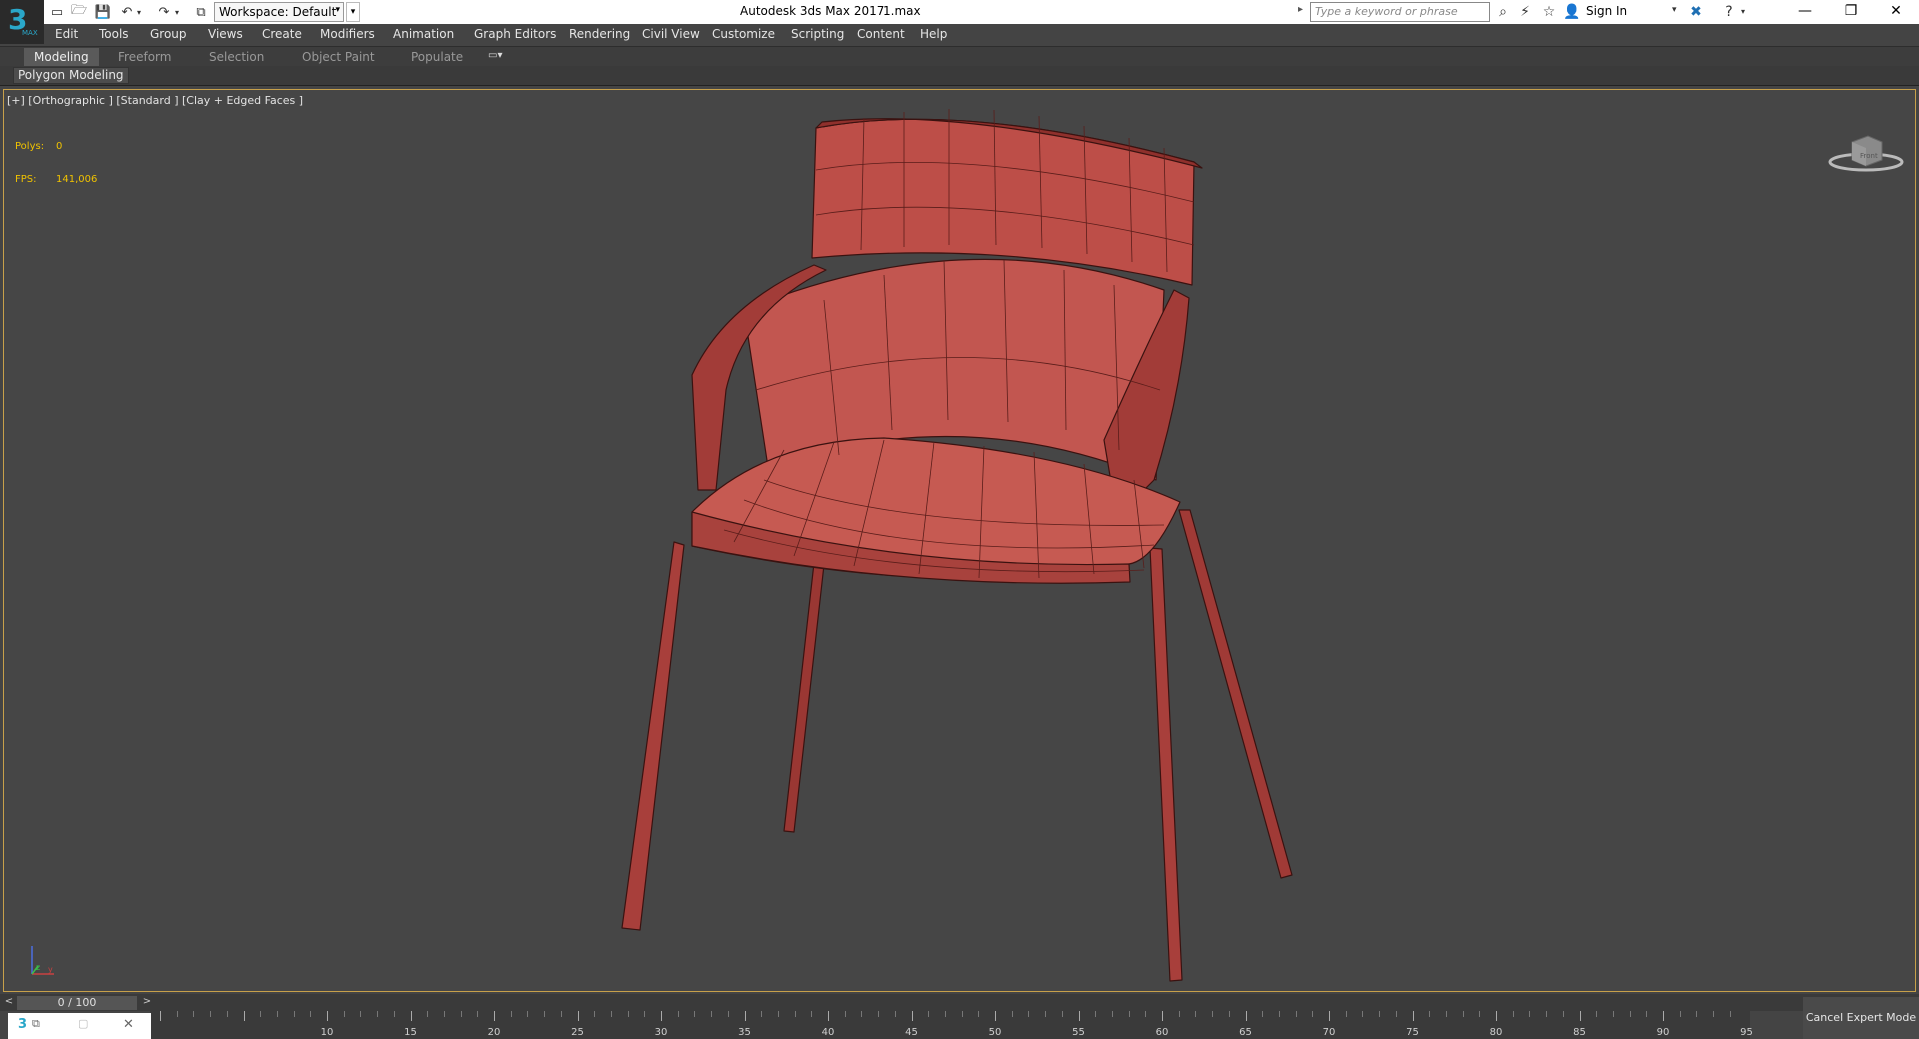 Image resolution: width=1919 pixels, height=1039 pixels. I want to click on close-button: ✕, so click(1896, 12).